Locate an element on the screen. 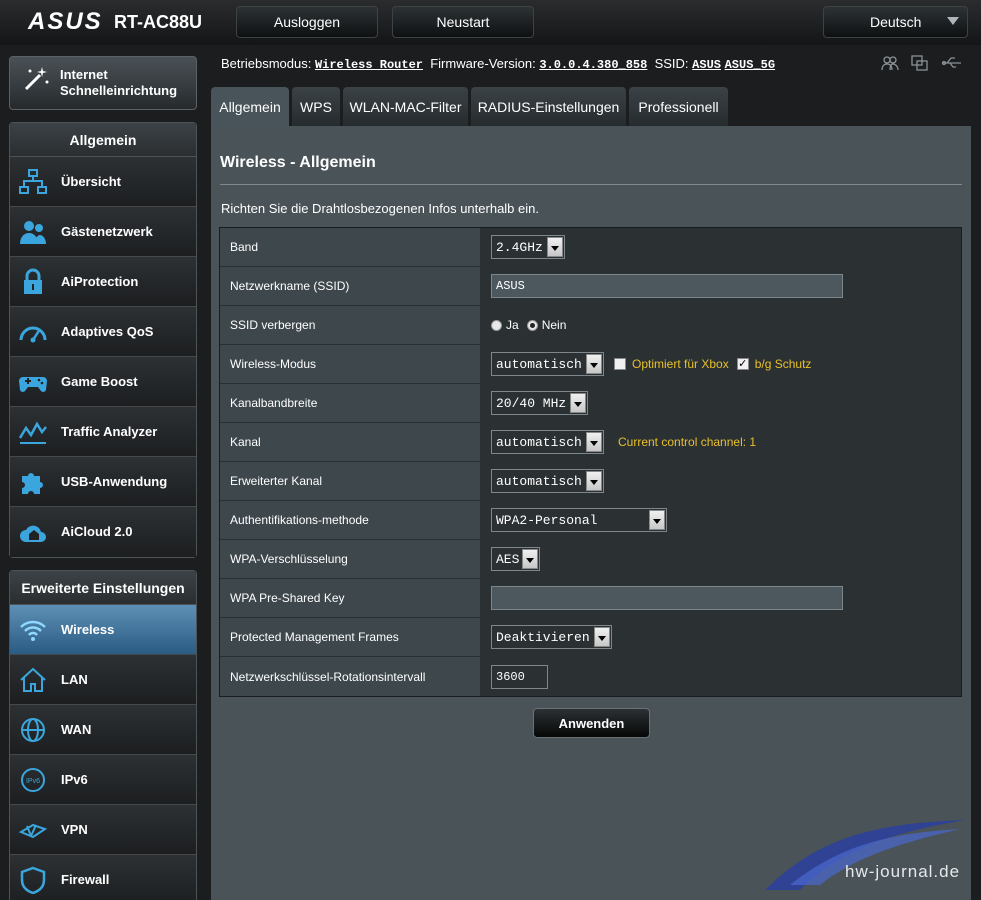  sidebar-item-label: Traffic Analyzer is located at coordinates (109, 431).